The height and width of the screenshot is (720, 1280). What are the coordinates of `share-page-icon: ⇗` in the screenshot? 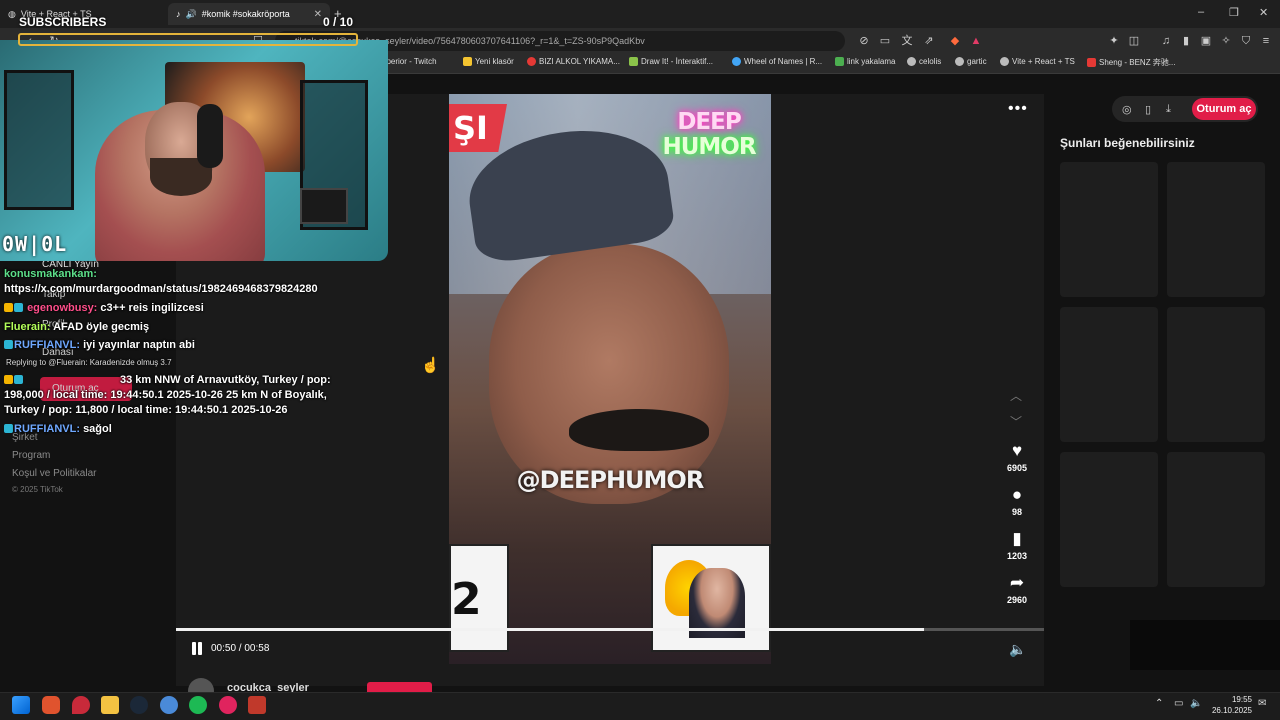 It's located at (929, 41).